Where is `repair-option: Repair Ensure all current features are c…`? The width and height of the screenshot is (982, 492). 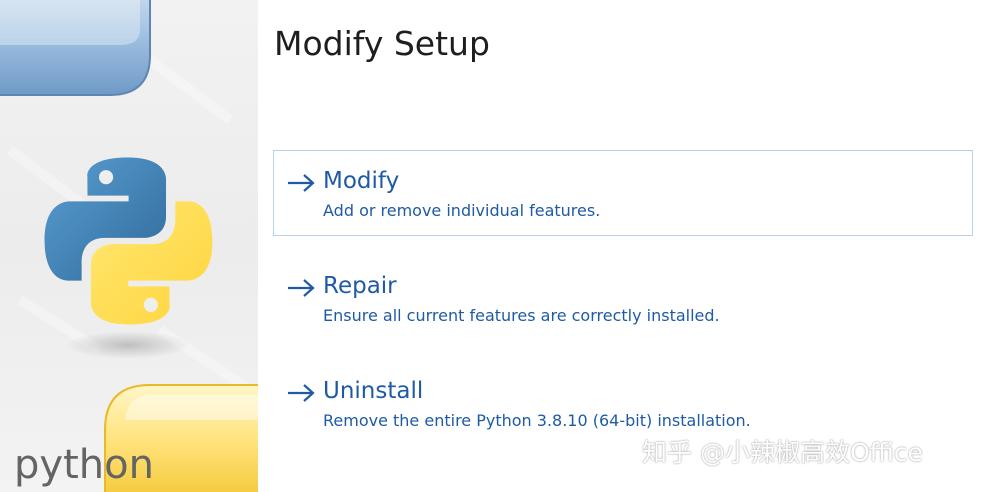
repair-option: Repair Ensure all current features are c… is located at coordinates (623, 298).